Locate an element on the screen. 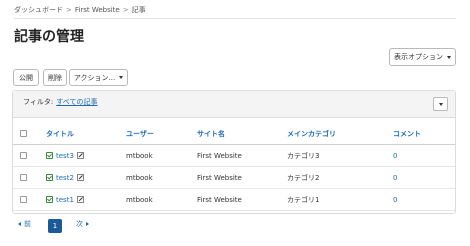 Image resolution: width=470 pixels, height=246 pixels. table-row: test3 mtbook First Website カテゴリ3 0 is located at coordinates (234, 156).